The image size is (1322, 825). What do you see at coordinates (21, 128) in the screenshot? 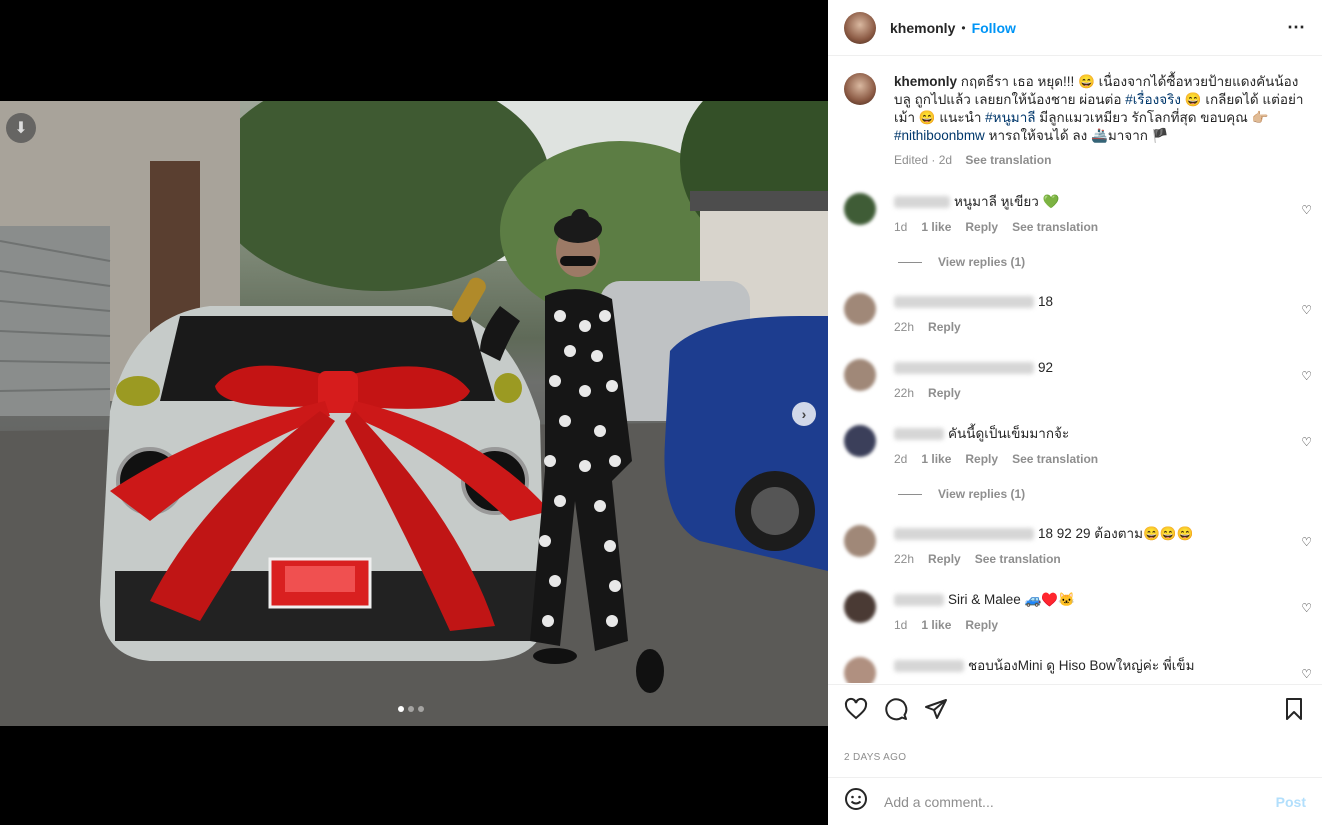
I see `download-icon: ⬇` at bounding box center [21, 128].